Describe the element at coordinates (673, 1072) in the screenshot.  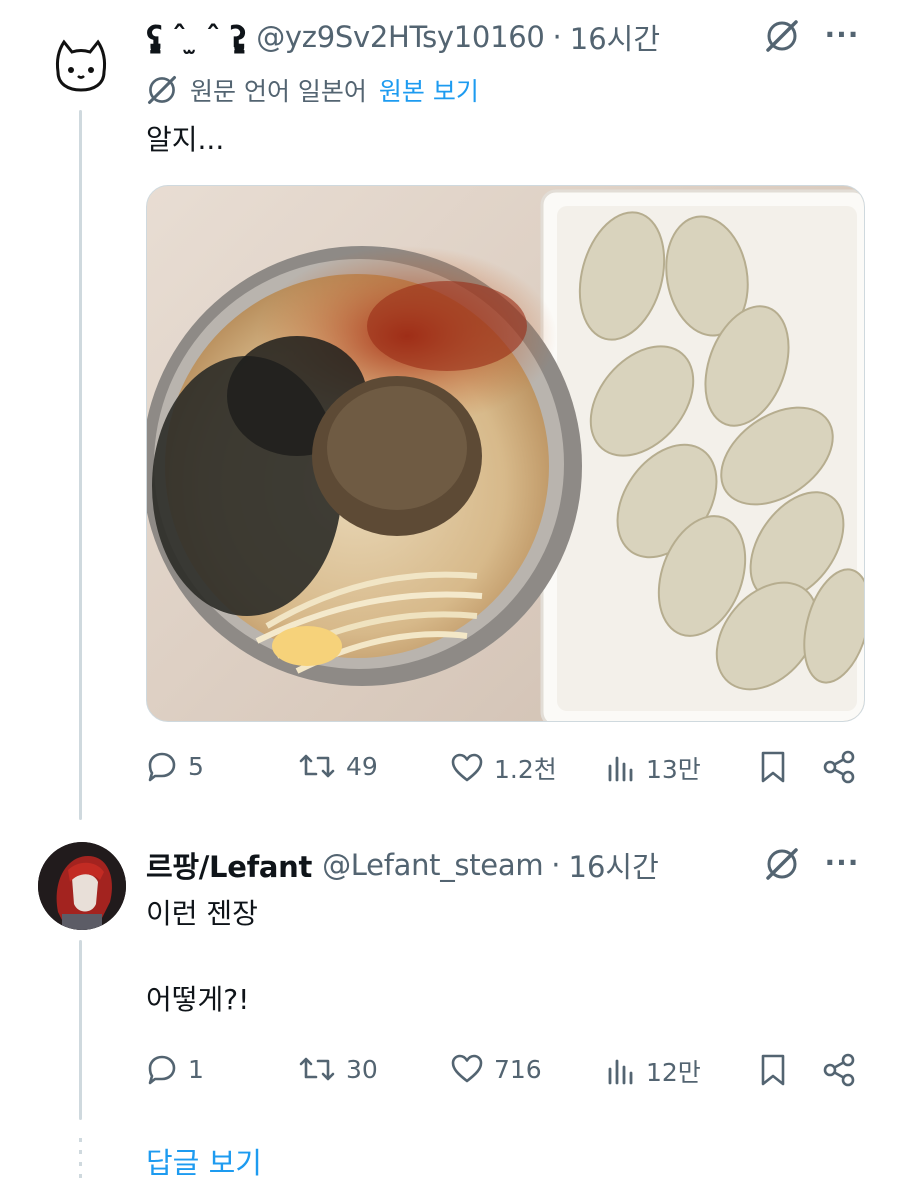
I see `views-count: 12만` at that location.